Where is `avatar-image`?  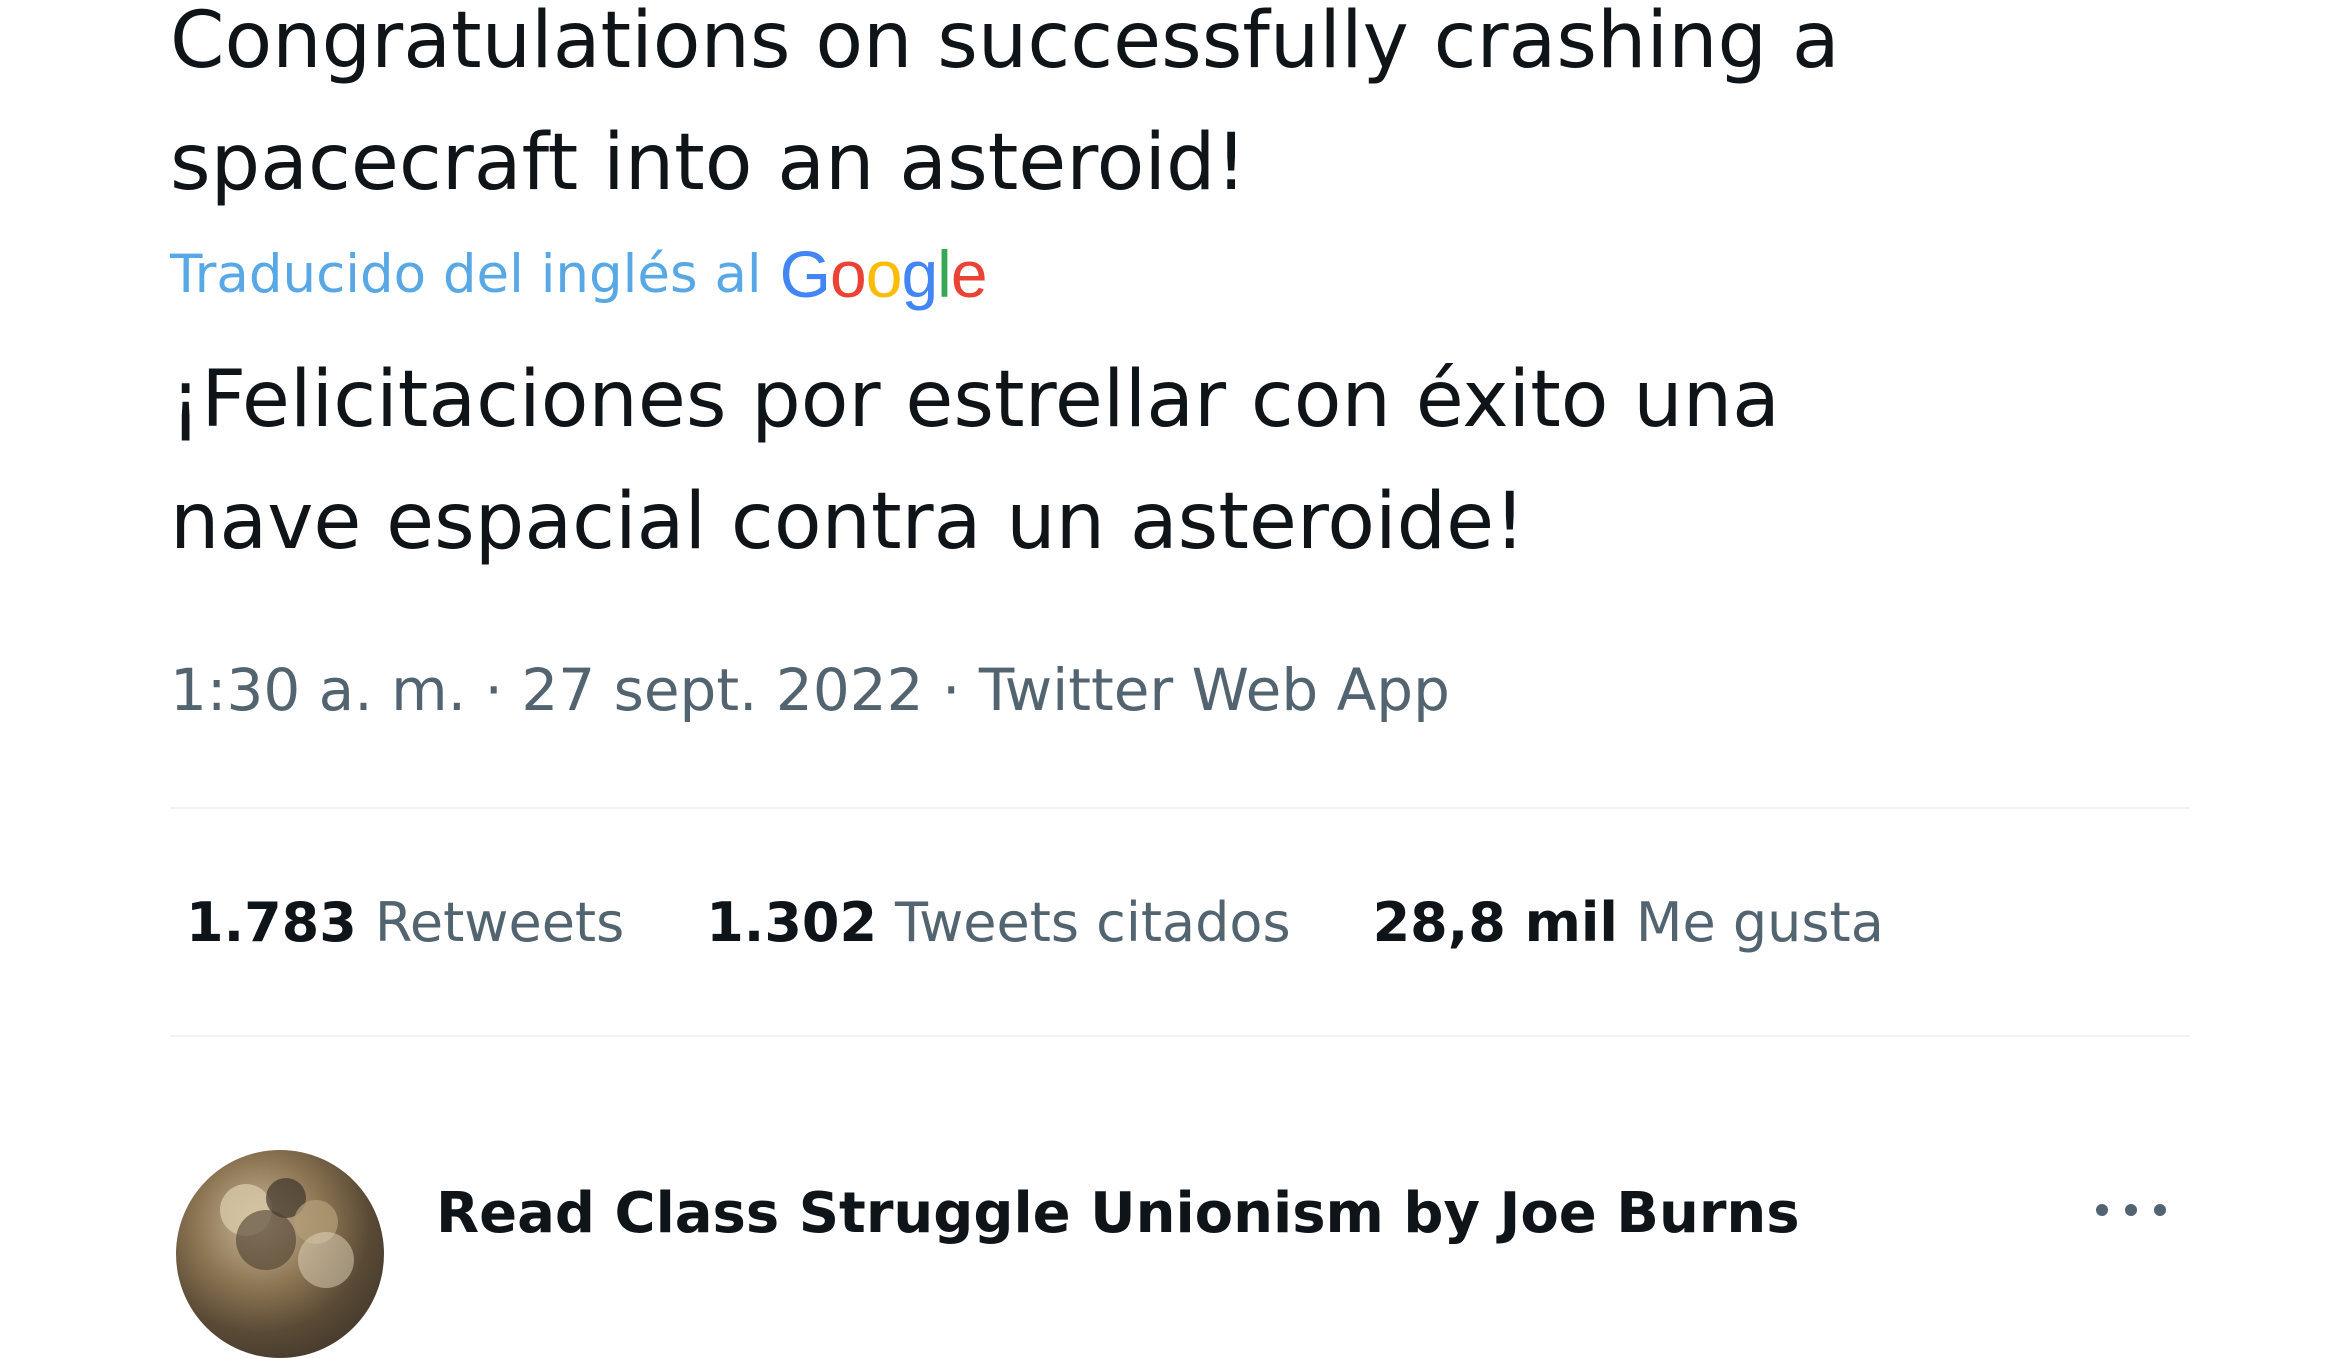 avatar-image is located at coordinates (287, 1233).